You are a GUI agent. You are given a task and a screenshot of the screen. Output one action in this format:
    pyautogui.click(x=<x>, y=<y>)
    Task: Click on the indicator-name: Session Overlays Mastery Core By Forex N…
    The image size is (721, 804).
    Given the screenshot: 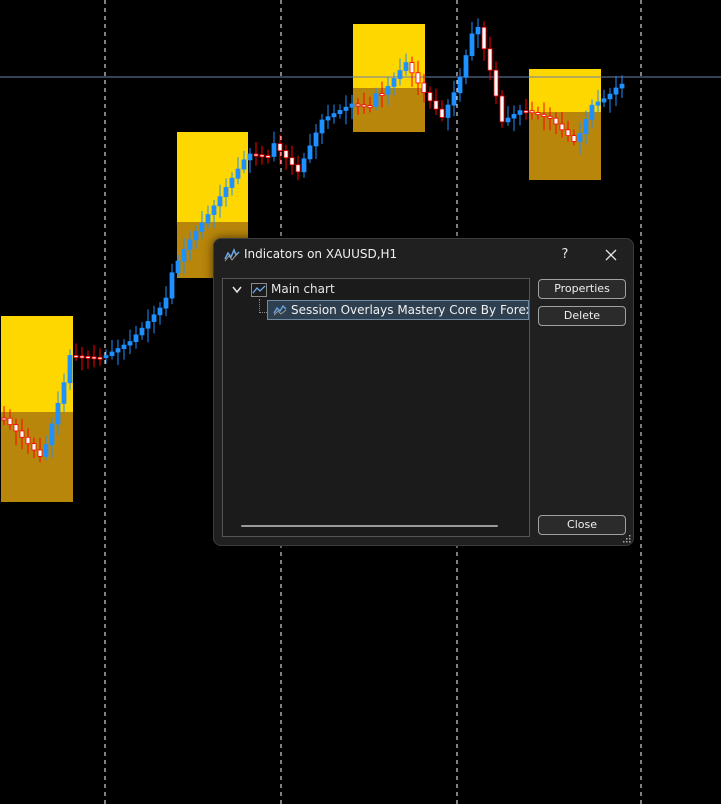 What is the action you would take?
    pyautogui.click(x=409, y=310)
    